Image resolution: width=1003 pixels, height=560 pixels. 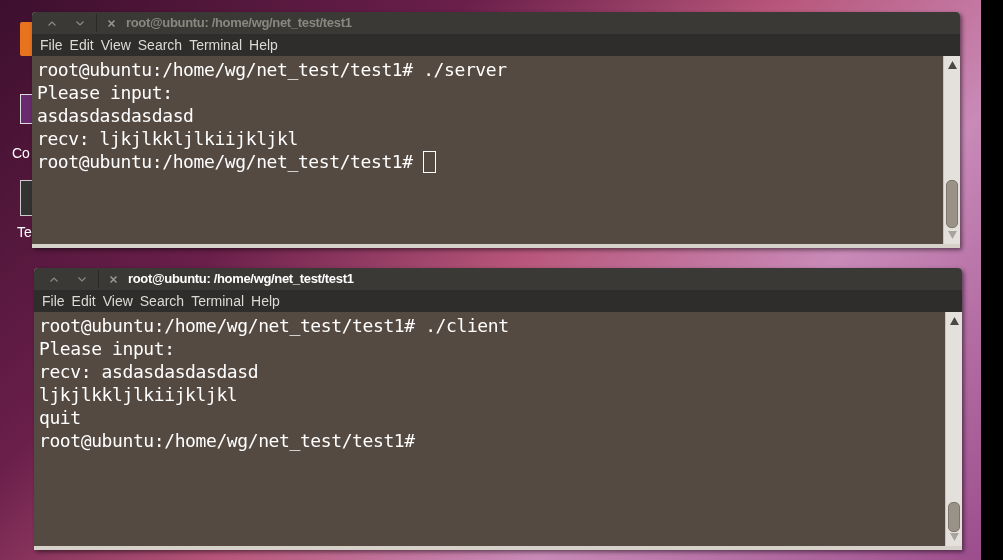 I want to click on desktop-icon-label: Co, so click(x=21, y=153).